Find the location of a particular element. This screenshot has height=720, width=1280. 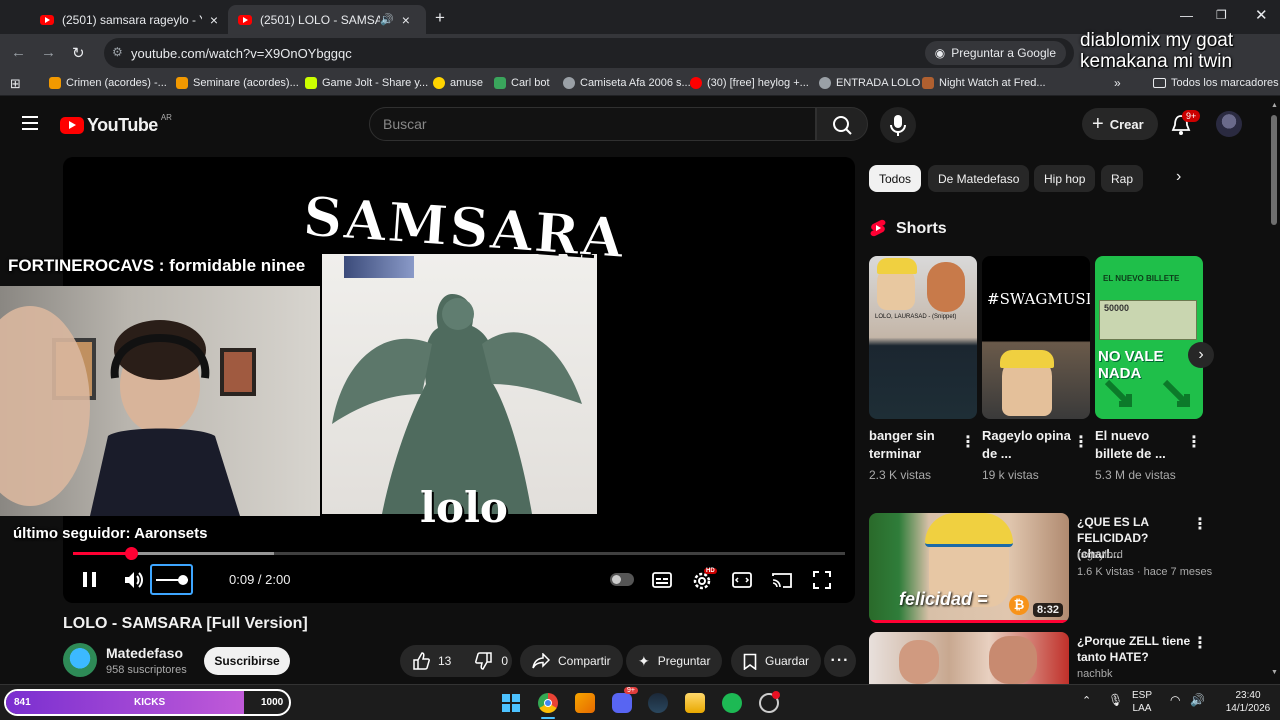

subtitles-button is located at coordinates (662, 580).